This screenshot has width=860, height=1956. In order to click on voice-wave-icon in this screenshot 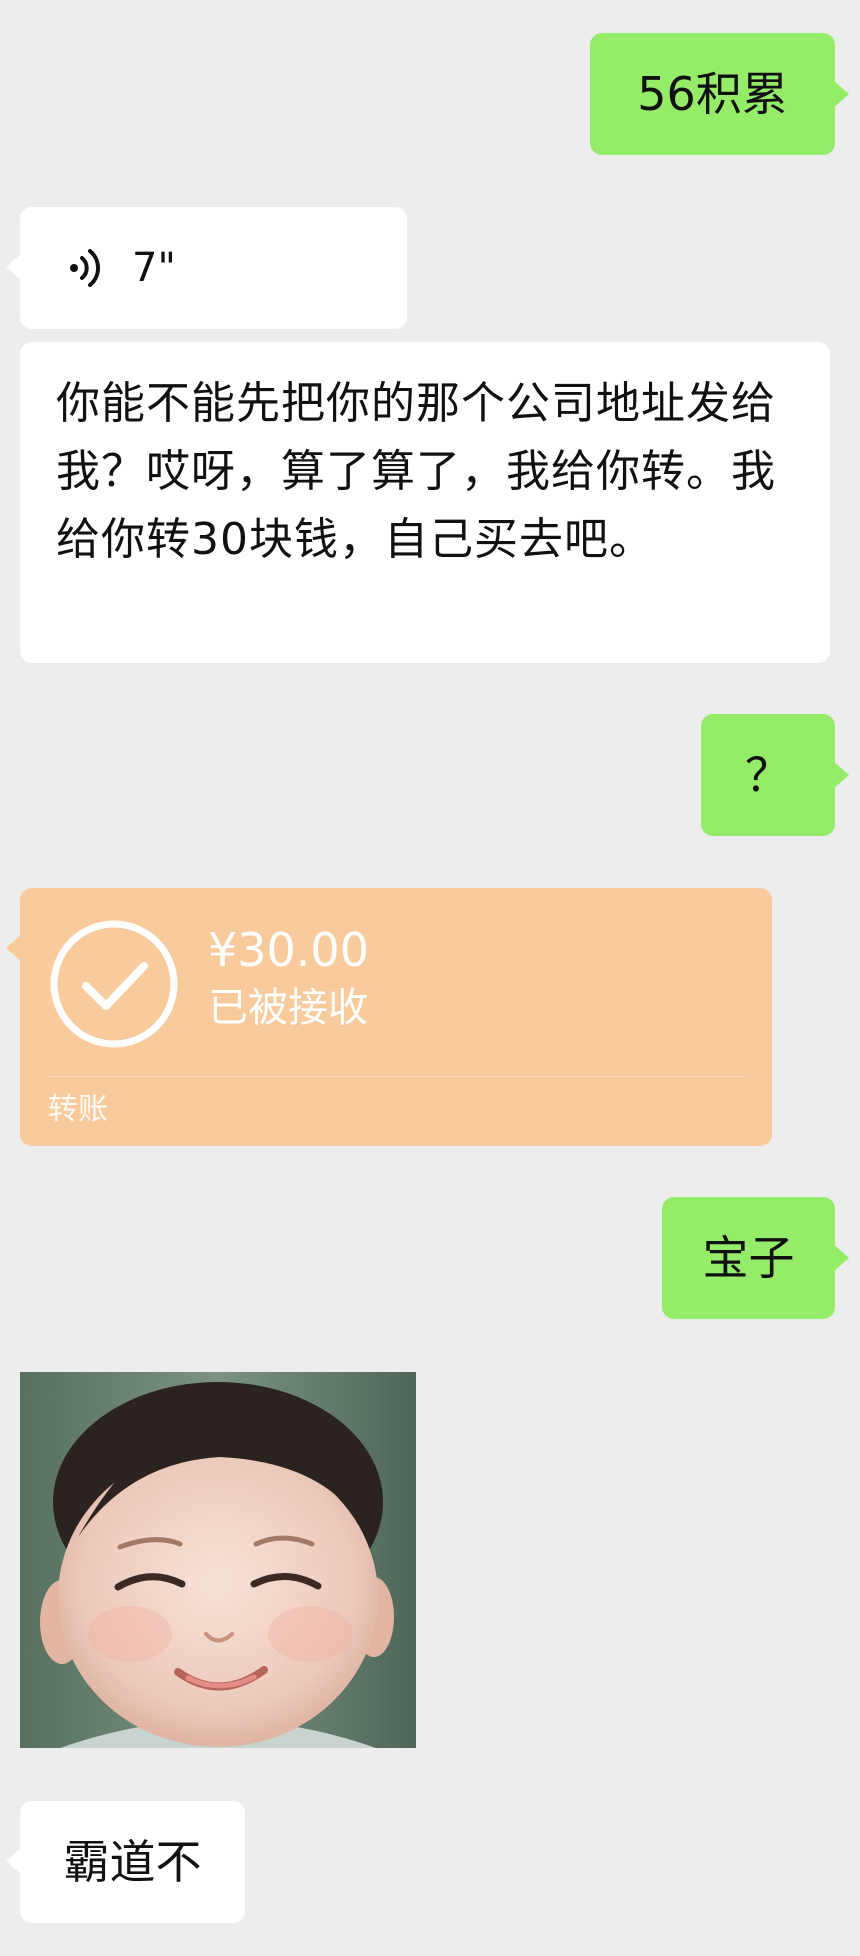, I will do `click(85, 268)`.